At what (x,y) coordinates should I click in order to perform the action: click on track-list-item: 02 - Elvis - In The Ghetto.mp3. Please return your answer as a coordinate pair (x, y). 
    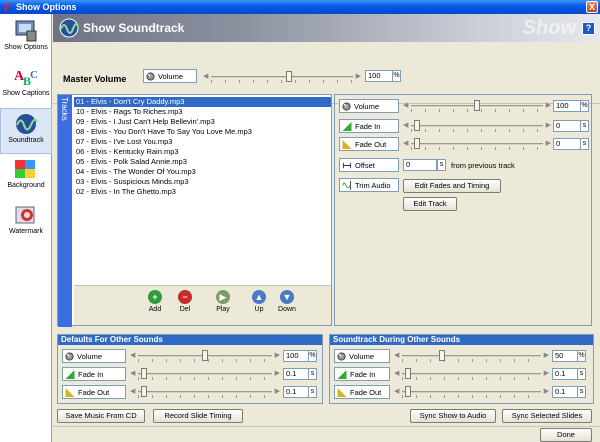
    Looking at the image, I should click on (202, 192).